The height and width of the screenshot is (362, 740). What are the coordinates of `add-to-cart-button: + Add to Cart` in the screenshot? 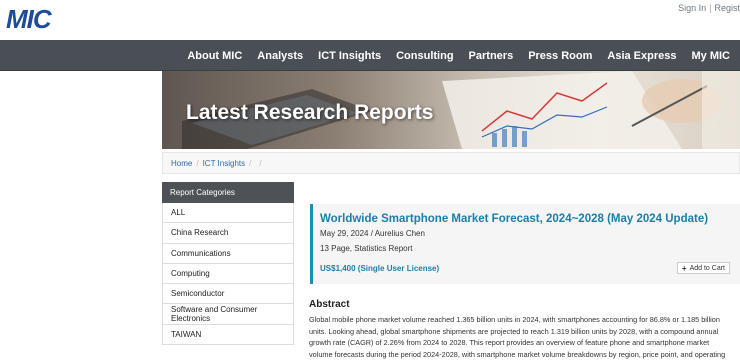 It's located at (703, 268).